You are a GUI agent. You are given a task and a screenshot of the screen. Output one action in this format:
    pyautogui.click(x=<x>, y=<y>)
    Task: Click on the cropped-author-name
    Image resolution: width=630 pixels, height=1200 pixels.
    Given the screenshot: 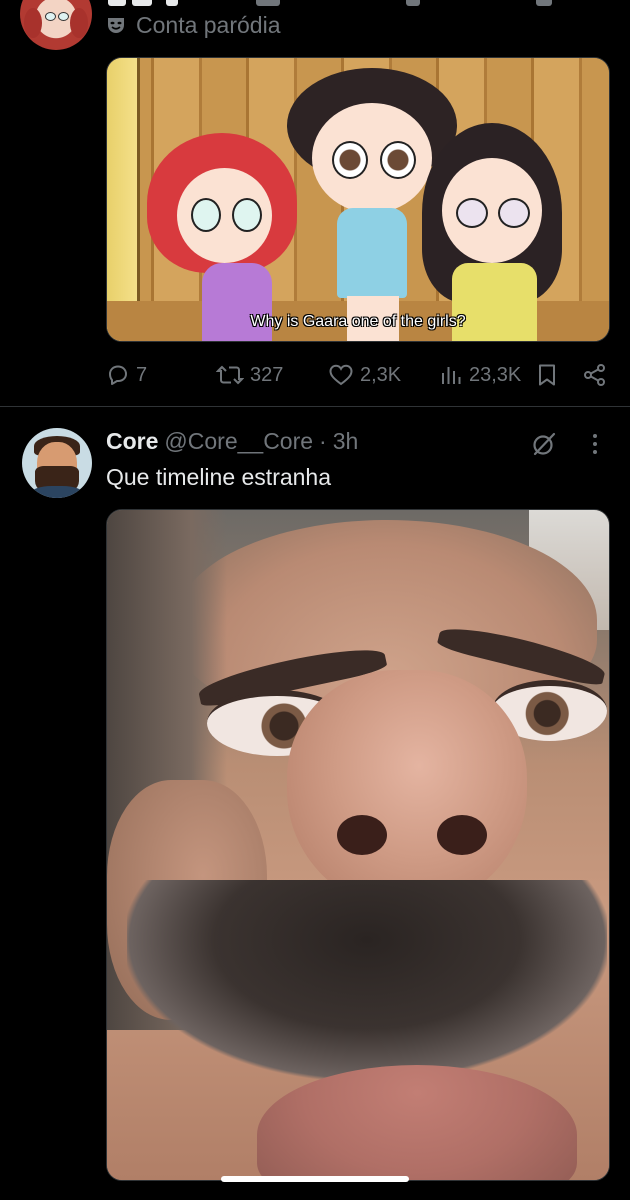 What is the action you would take?
    pyautogui.click(x=331, y=3)
    